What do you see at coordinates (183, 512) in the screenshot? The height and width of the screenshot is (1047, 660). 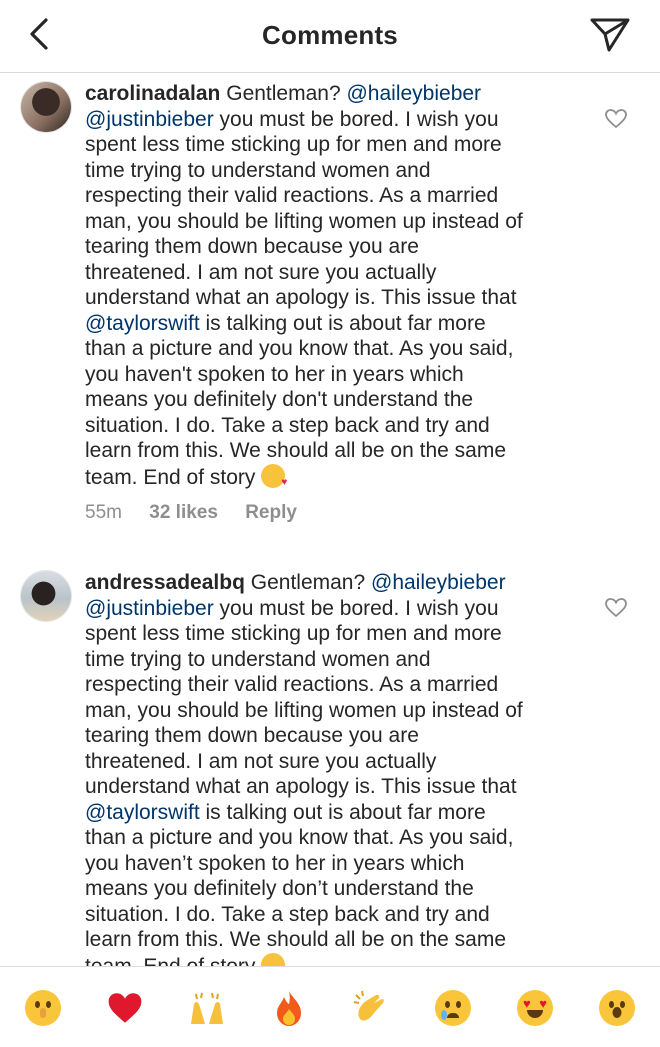 I see `likes-count: 32 likes` at bounding box center [183, 512].